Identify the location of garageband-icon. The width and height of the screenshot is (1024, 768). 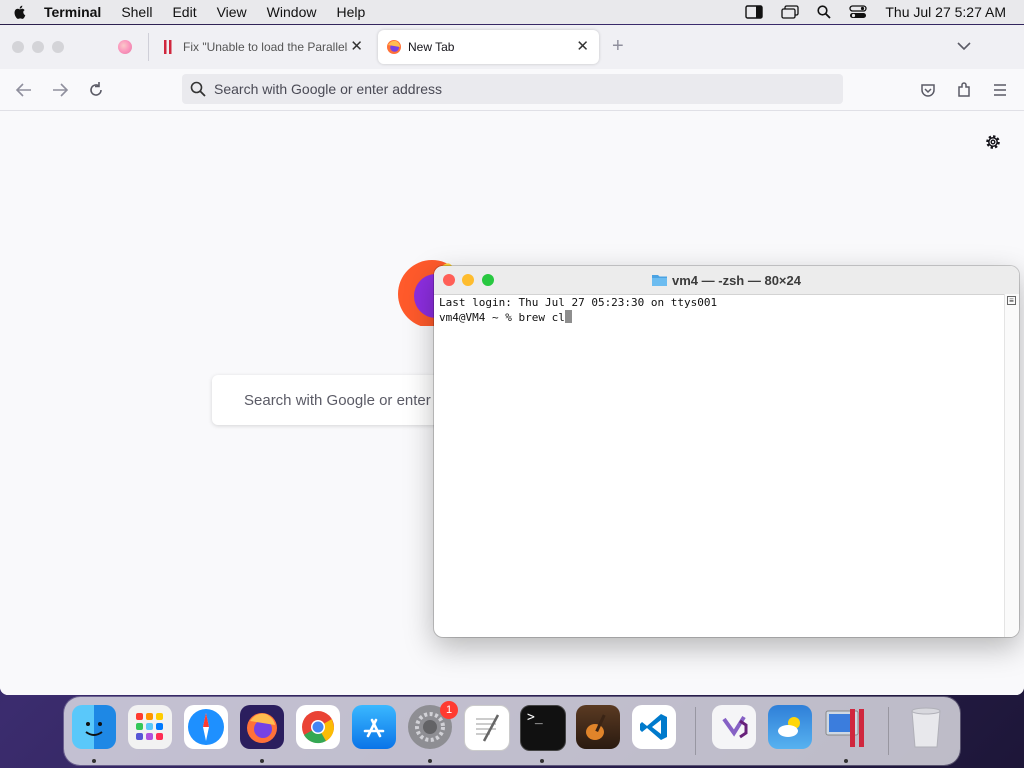
(598, 727).